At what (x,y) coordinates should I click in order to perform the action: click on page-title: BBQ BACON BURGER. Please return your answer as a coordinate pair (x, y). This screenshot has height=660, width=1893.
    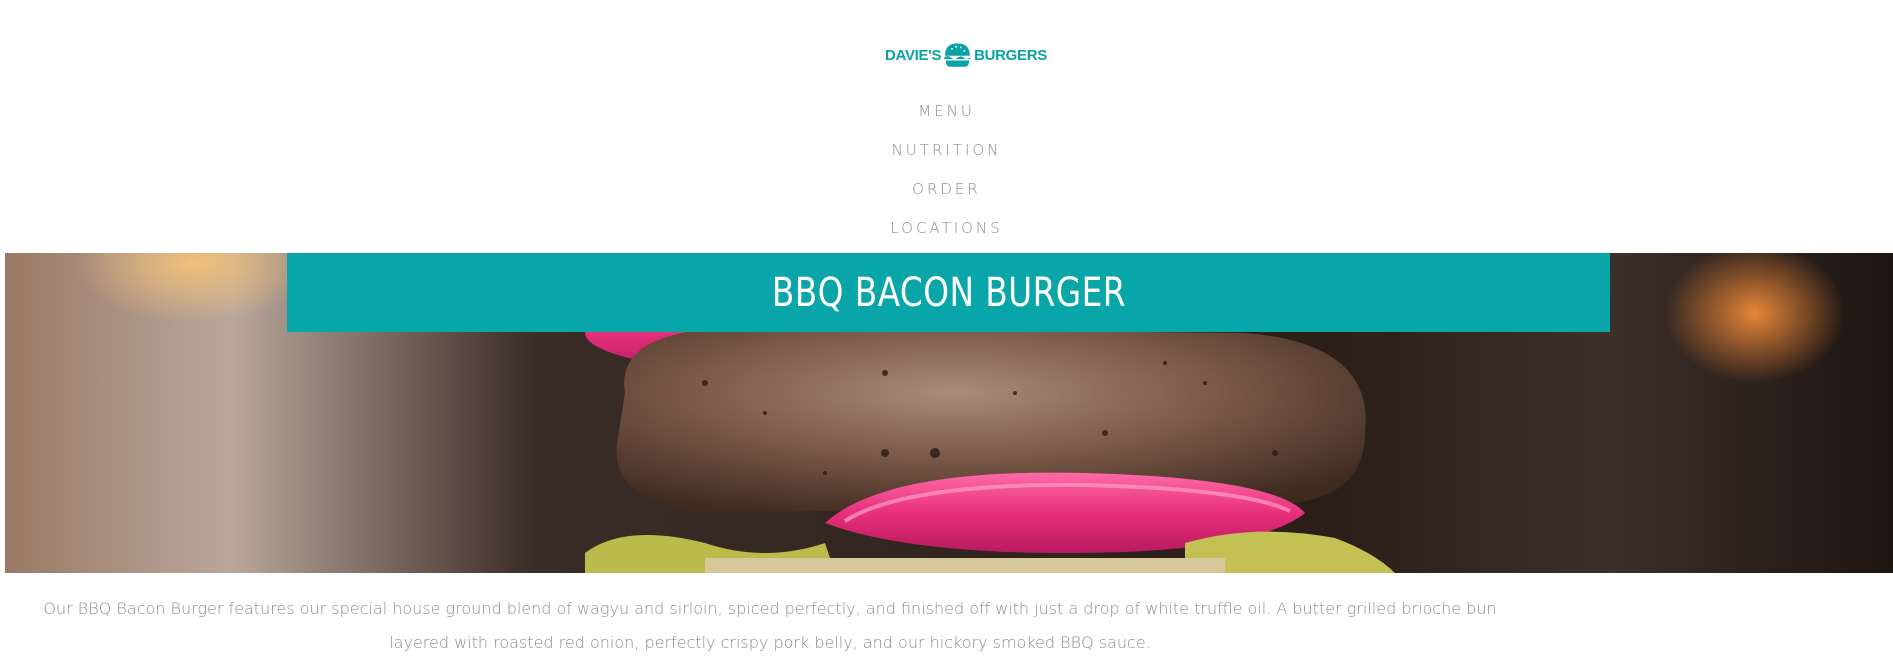
    Looking at the image, I should click on (948, 292).